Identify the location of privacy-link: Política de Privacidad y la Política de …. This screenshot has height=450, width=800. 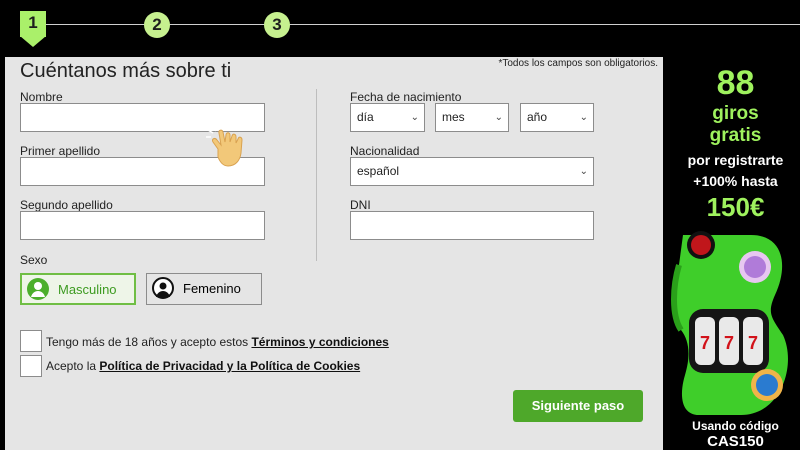
(229, 366).